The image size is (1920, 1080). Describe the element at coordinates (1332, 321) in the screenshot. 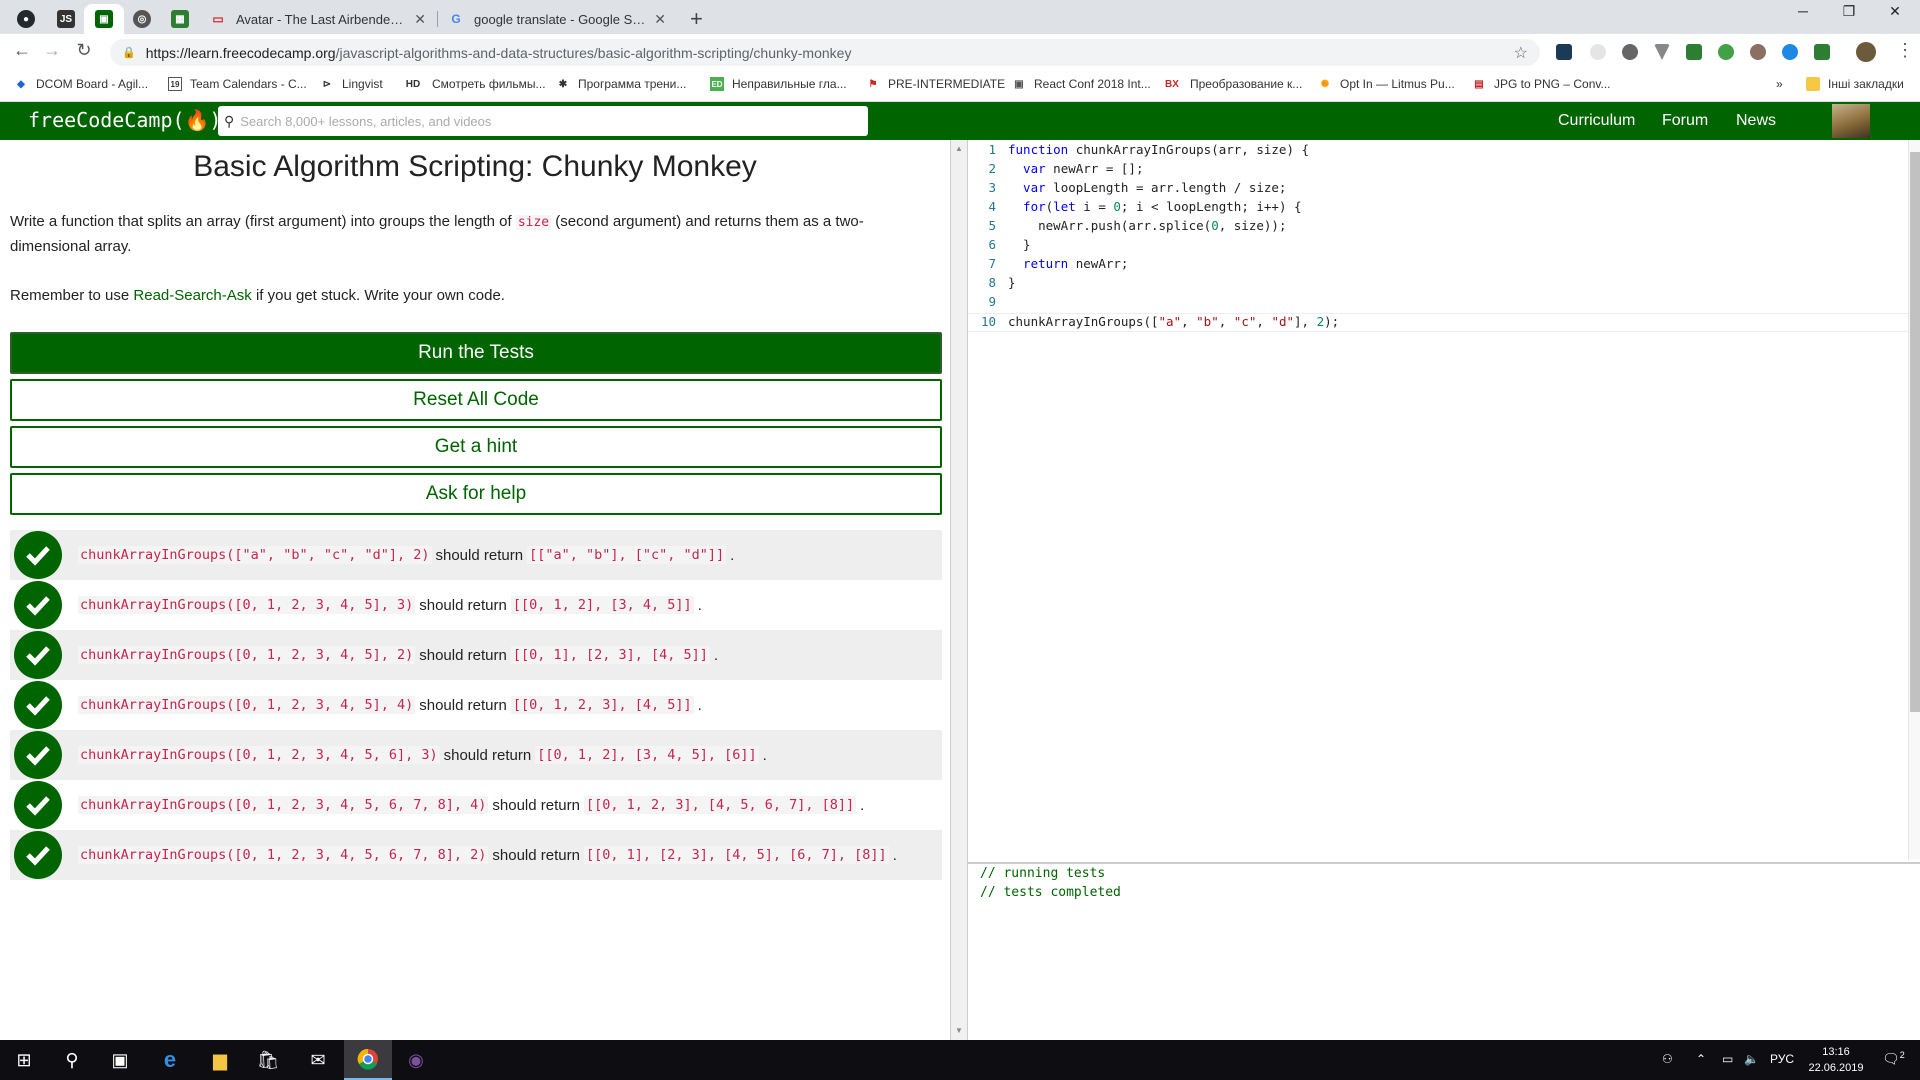

I see `code-text: );` at that location.